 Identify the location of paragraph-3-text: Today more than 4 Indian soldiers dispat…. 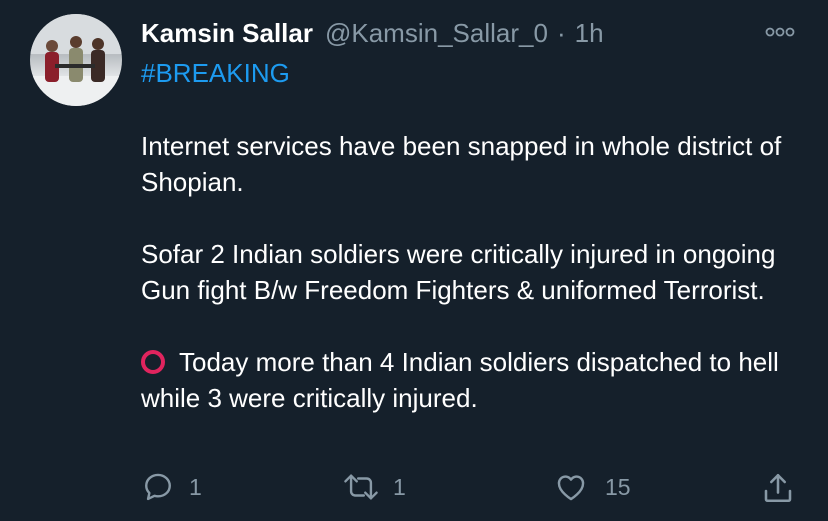
(460, 380).